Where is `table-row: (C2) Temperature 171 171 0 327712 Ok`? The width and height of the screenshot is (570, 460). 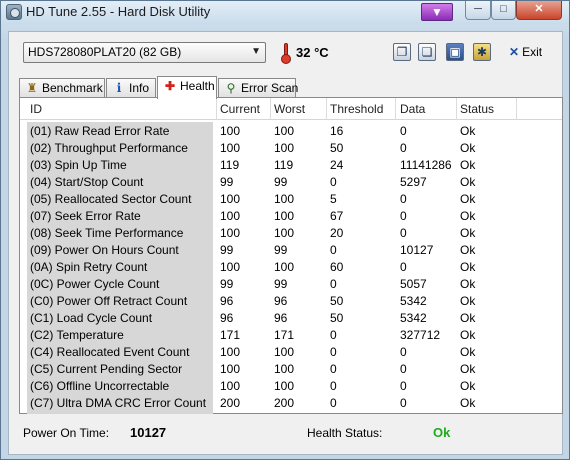
table-row: (C2) Temperature 171 171 0 327712 Ok is located at coordinates (291, 335).